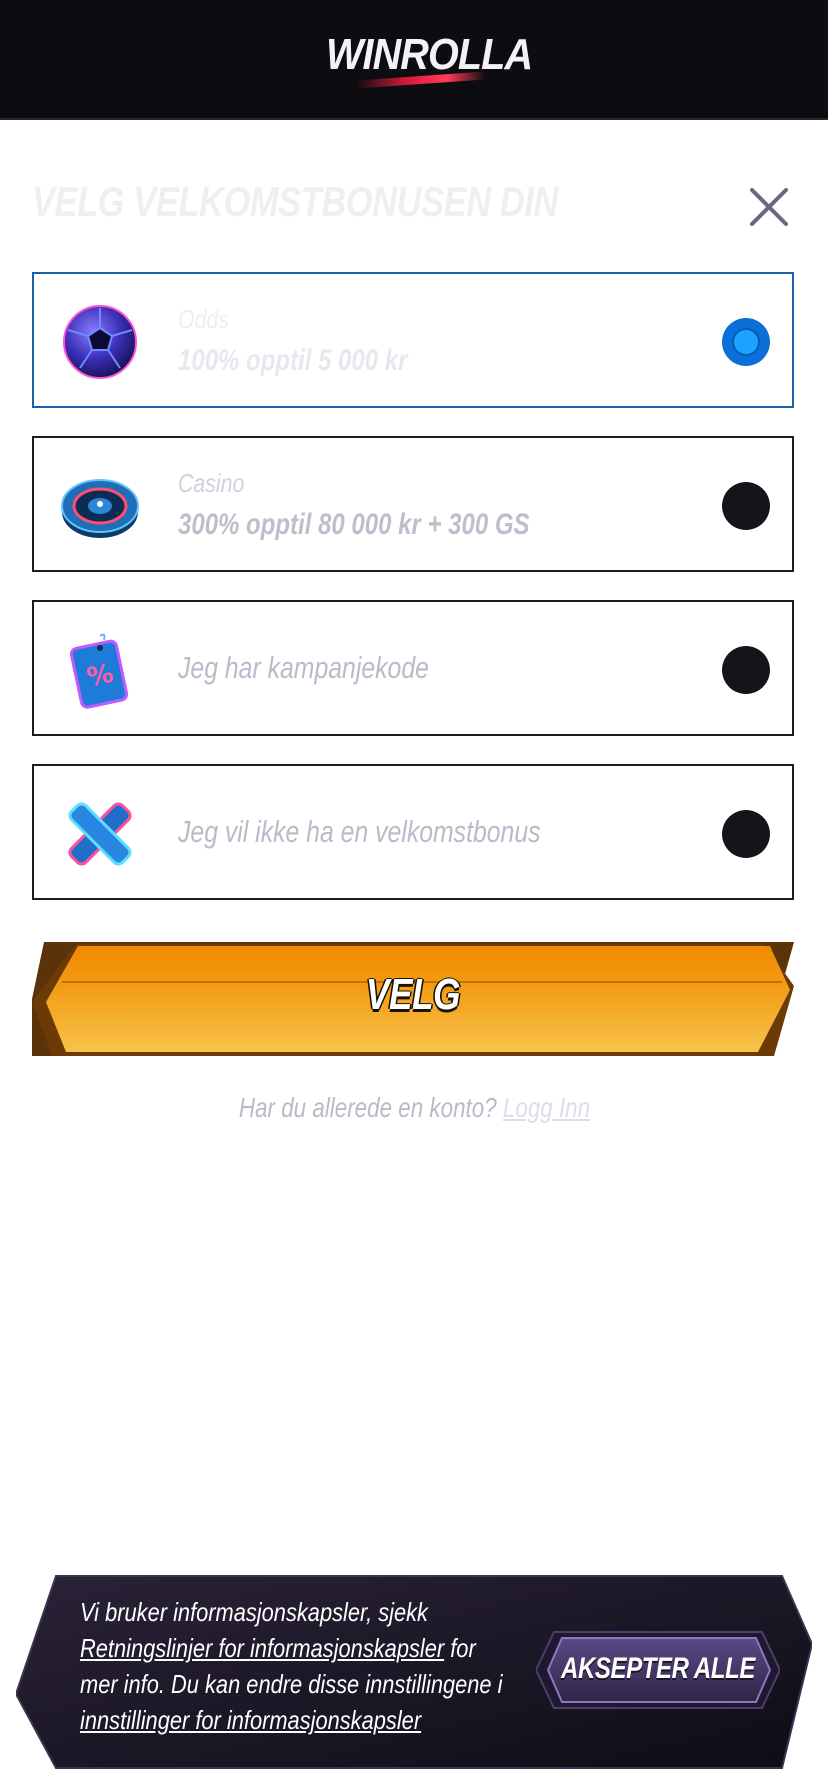  What do you see at coordinates (429, 54) in the screenshot?
I see `logo-text: WINROLLA` at bounding box center [429, 54].